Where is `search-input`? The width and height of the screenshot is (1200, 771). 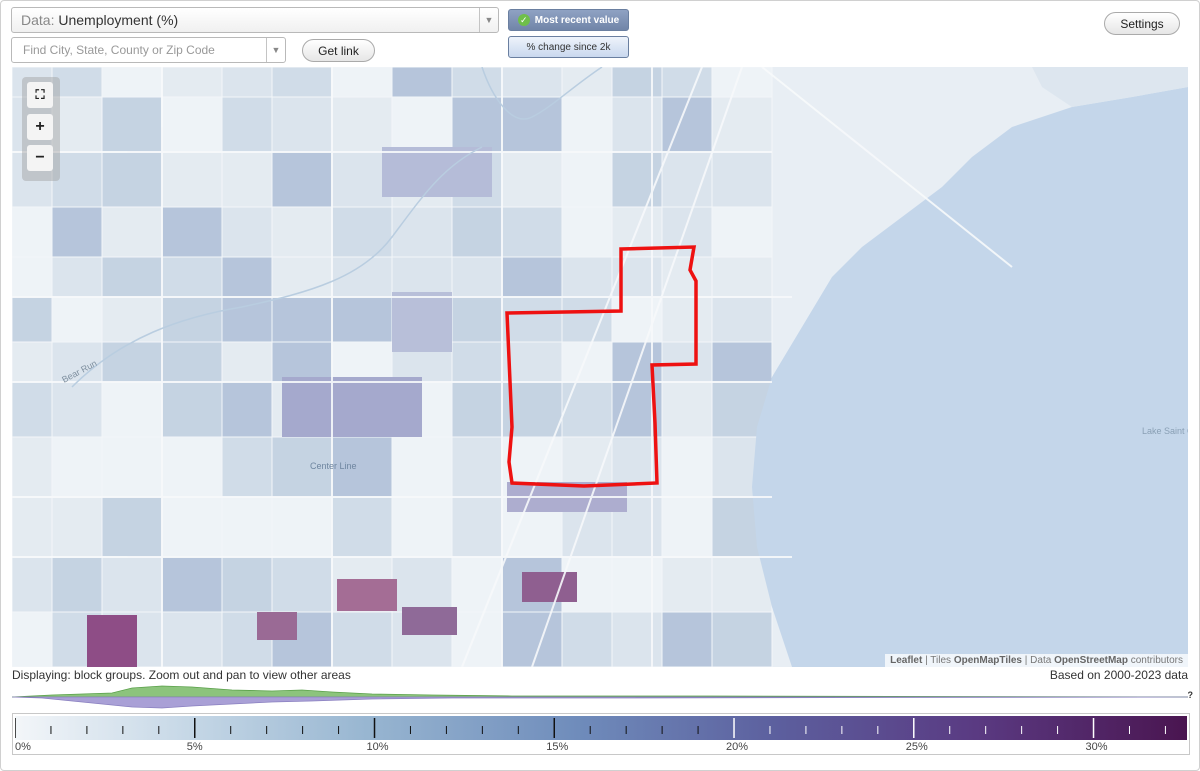
search-input is located at coordinates (143, 50).